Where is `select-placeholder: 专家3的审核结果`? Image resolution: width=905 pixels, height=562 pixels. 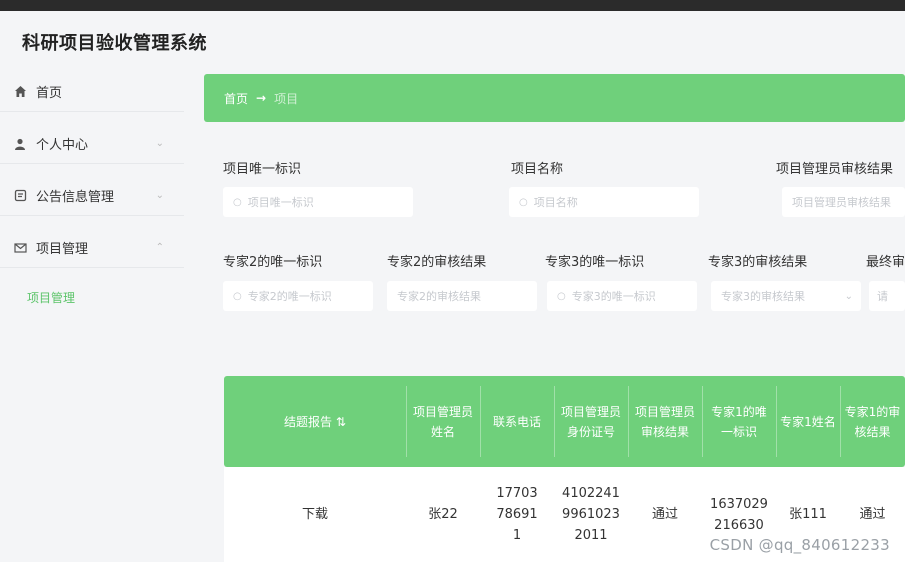
select-placeholder: 专家3的审核结果 is located at coordinates (763, 296).